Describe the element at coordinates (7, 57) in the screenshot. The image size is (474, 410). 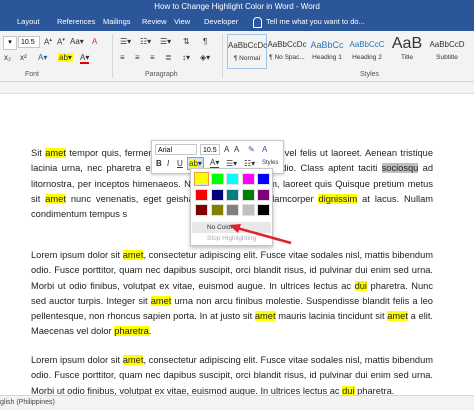
I see `subscript-icon: x₂` at that location.